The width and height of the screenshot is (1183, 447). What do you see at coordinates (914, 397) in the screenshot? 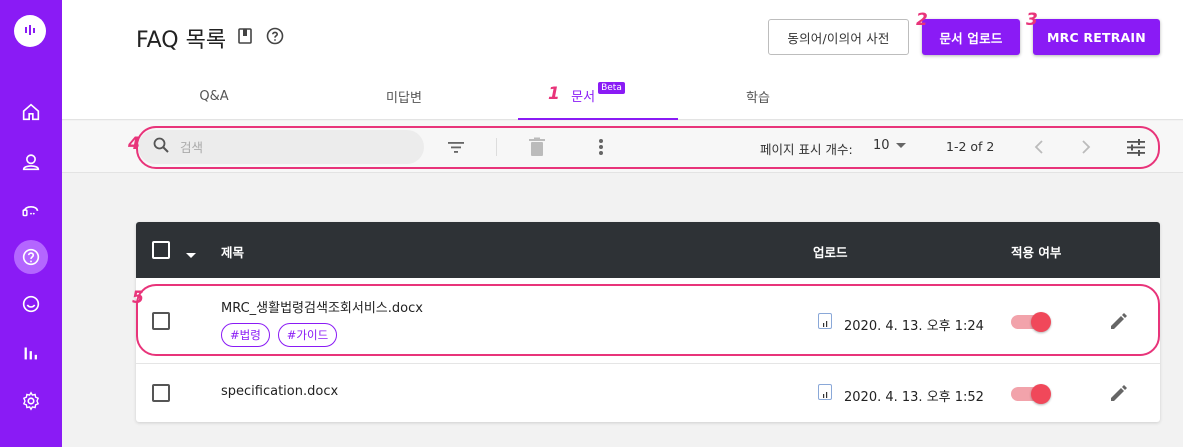
I see `upload-date: 2020. 4. 13. 오후 1:52` at bounding box center [914, 397].